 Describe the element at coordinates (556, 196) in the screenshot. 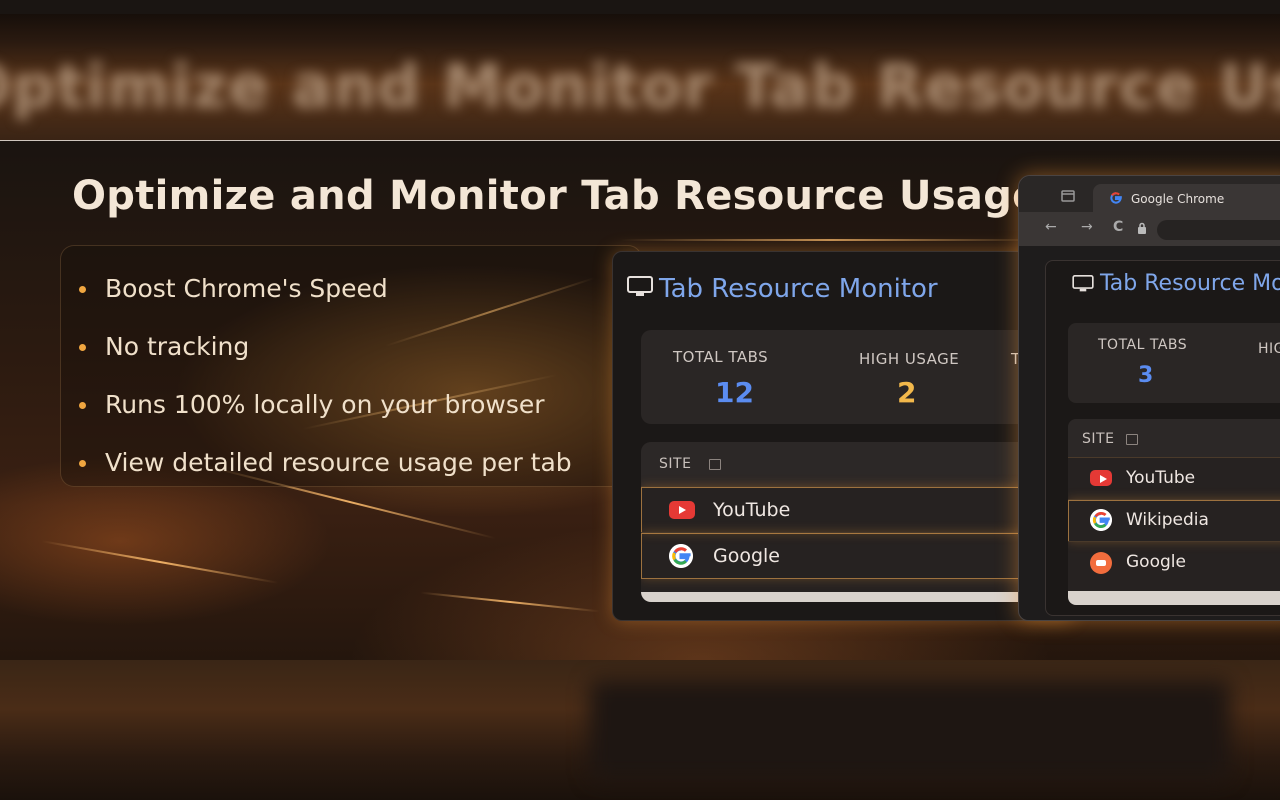

I see `headline: Optimize and Monitor Tab Resource Usage` at that location.